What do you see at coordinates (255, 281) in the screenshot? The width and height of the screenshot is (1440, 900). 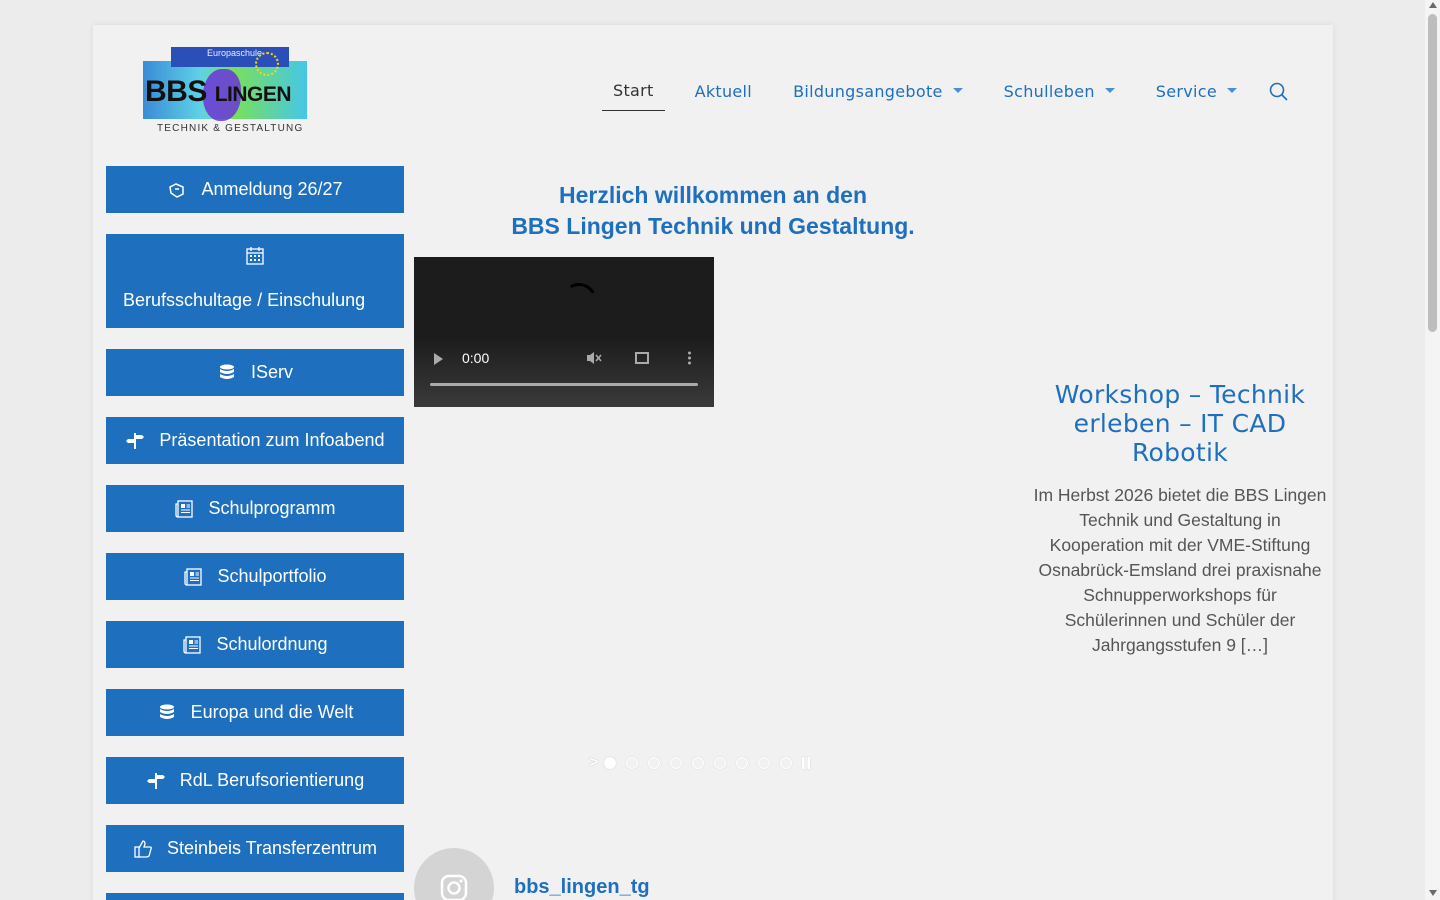 I see `sidebar-button-berufsschultage: Berufsschultage / Einschulung` at bounding box center [255, 281].